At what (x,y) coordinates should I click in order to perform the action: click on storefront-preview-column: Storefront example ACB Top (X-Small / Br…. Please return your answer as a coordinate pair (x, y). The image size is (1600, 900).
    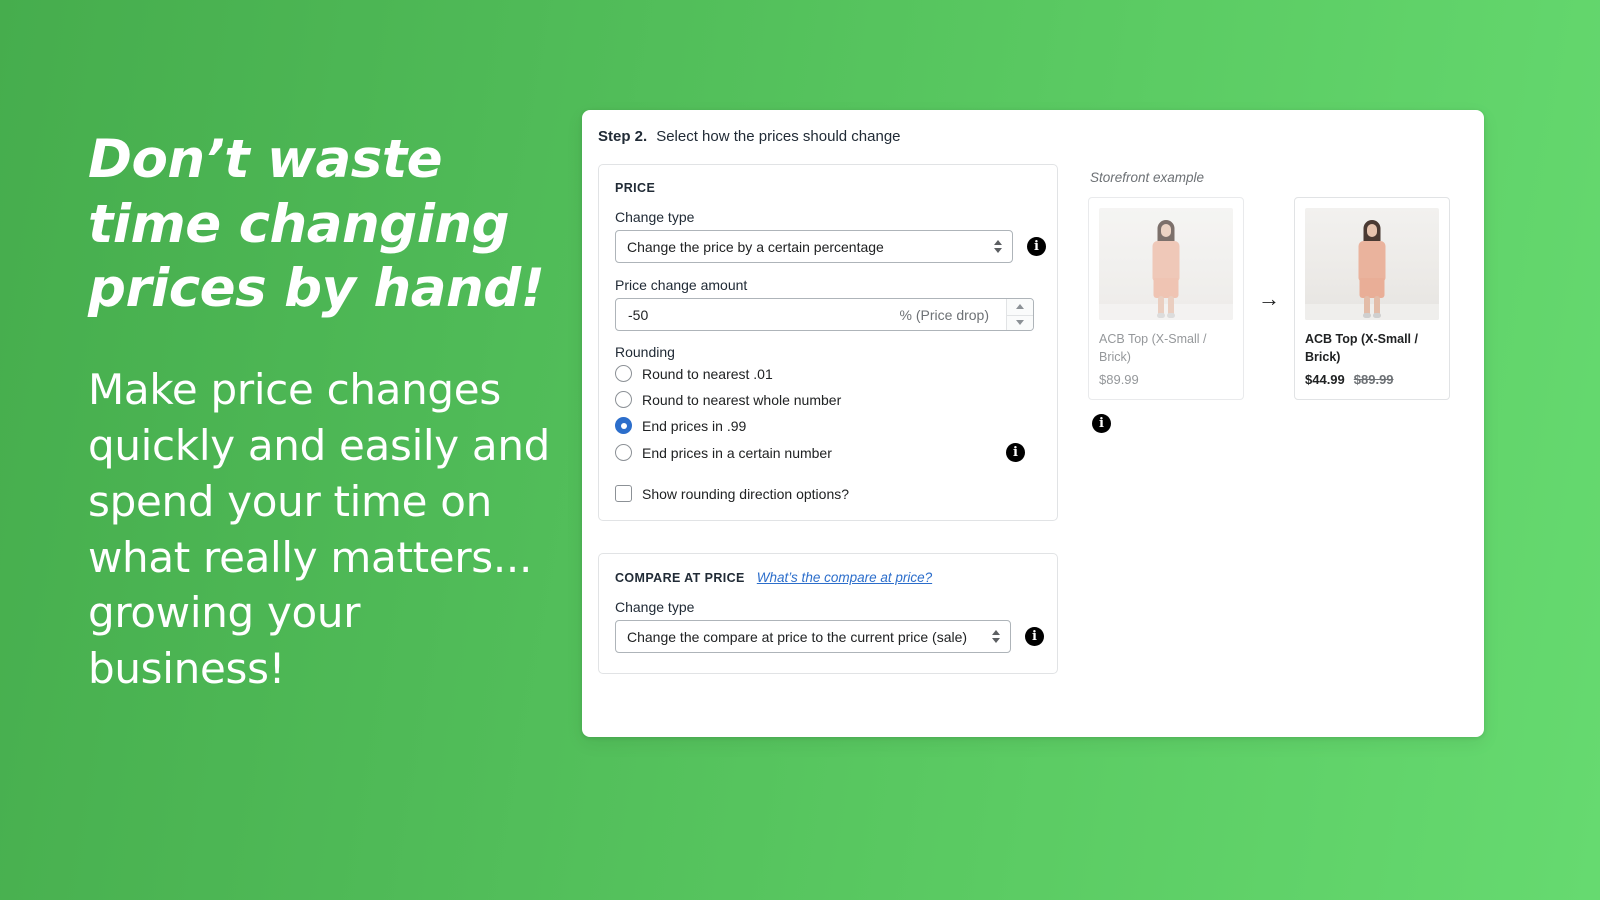
    Looking at the image, I should click on (1278, 442).